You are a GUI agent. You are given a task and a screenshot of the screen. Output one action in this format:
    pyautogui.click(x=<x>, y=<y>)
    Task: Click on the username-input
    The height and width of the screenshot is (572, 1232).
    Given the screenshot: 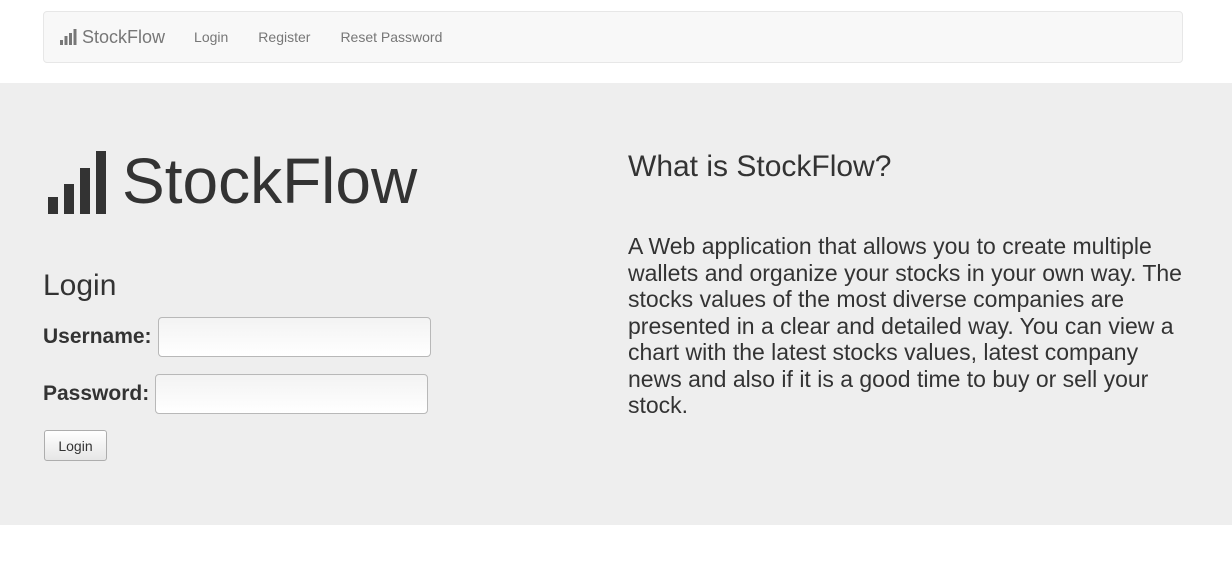 What is the action you would take?
    pyautogui.click(x=294, y=337)
    